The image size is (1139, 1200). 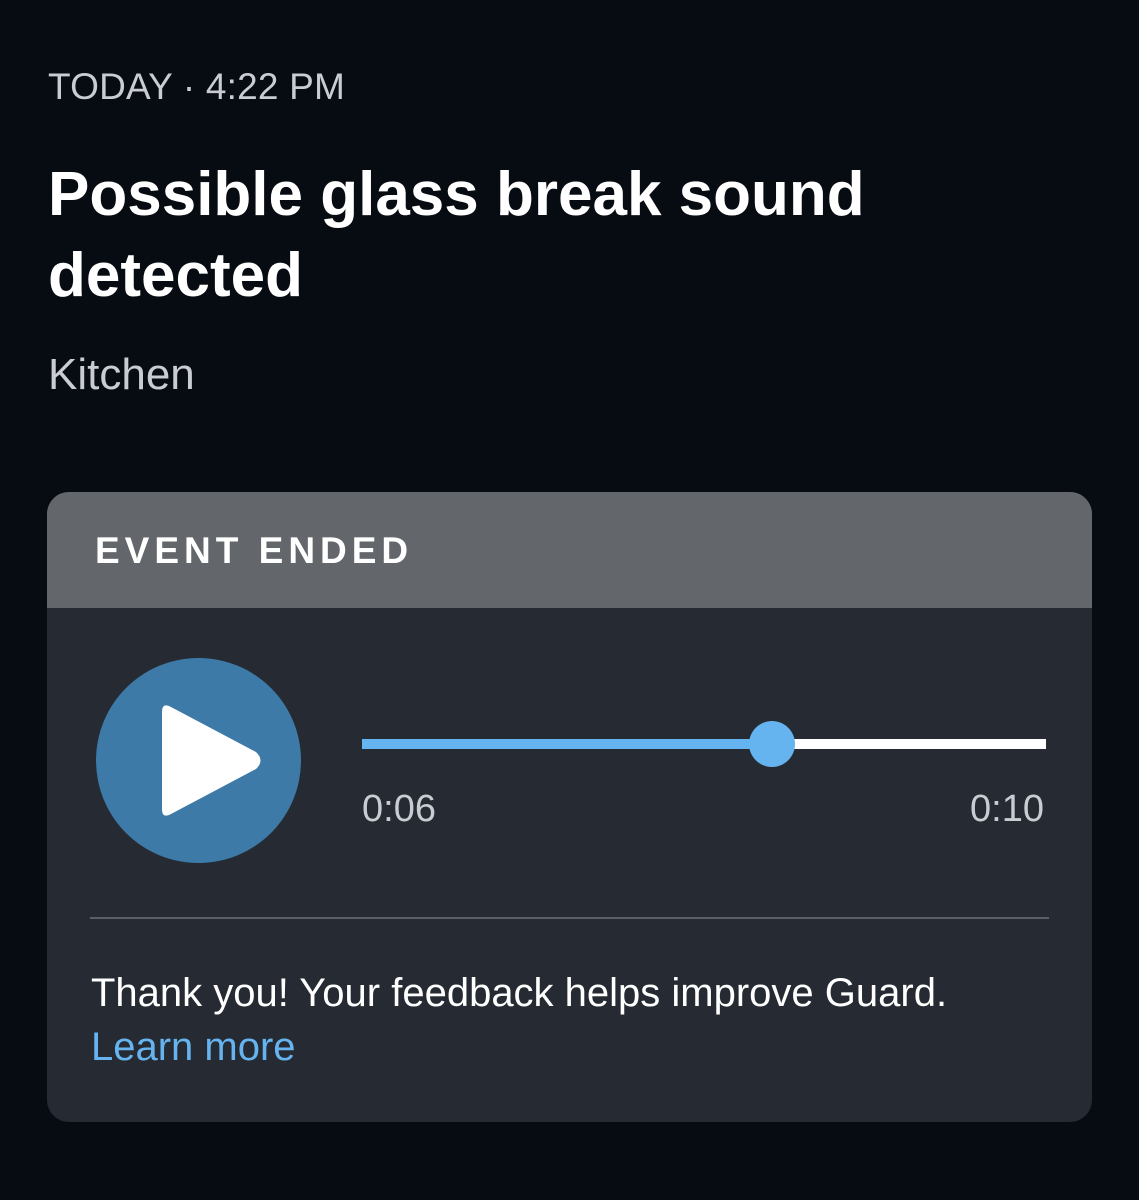 What do you see at coordinates (121, 374) in the screenshot?
I see `event-location: Kitchen` at bounding box center [121, 374].